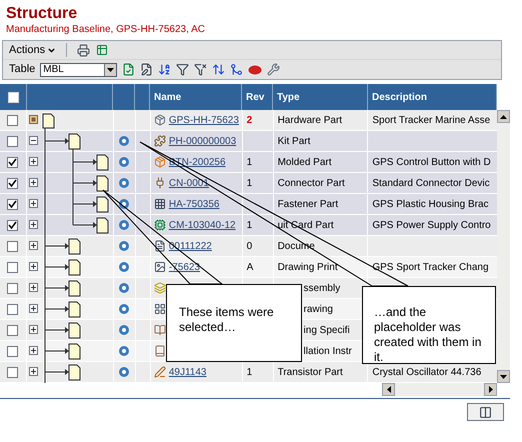 This screenshot has width=522, height=442. I want to click on callout-tooltip: …and the placeholder was created with them in it., so click(429, 325).